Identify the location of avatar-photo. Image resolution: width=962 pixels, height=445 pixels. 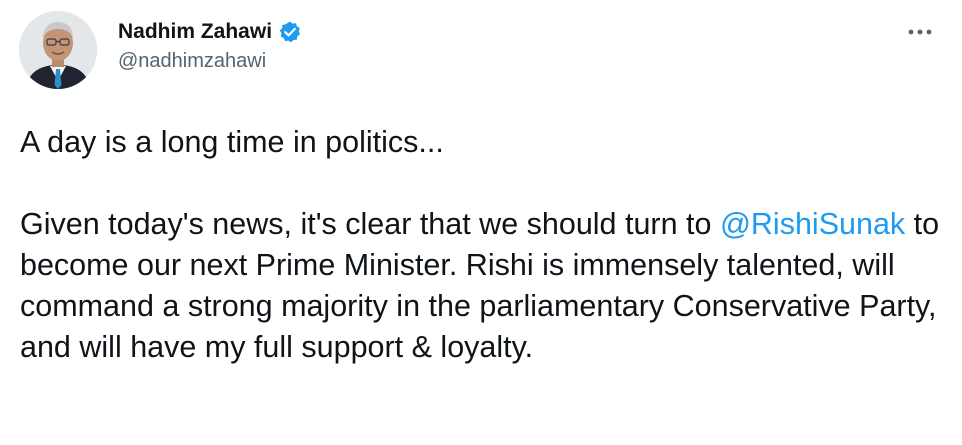
(58, 50).